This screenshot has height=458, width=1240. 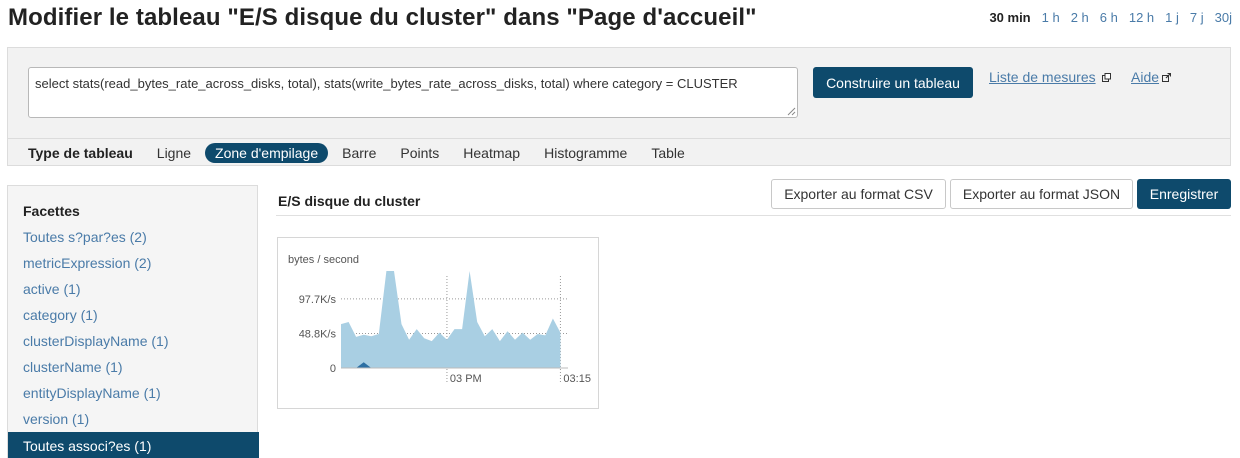 What do you see at coordinates (359, 153) in the screenshot?
I see `chart-type-barre: Barre` at bounding box center [359, 153].